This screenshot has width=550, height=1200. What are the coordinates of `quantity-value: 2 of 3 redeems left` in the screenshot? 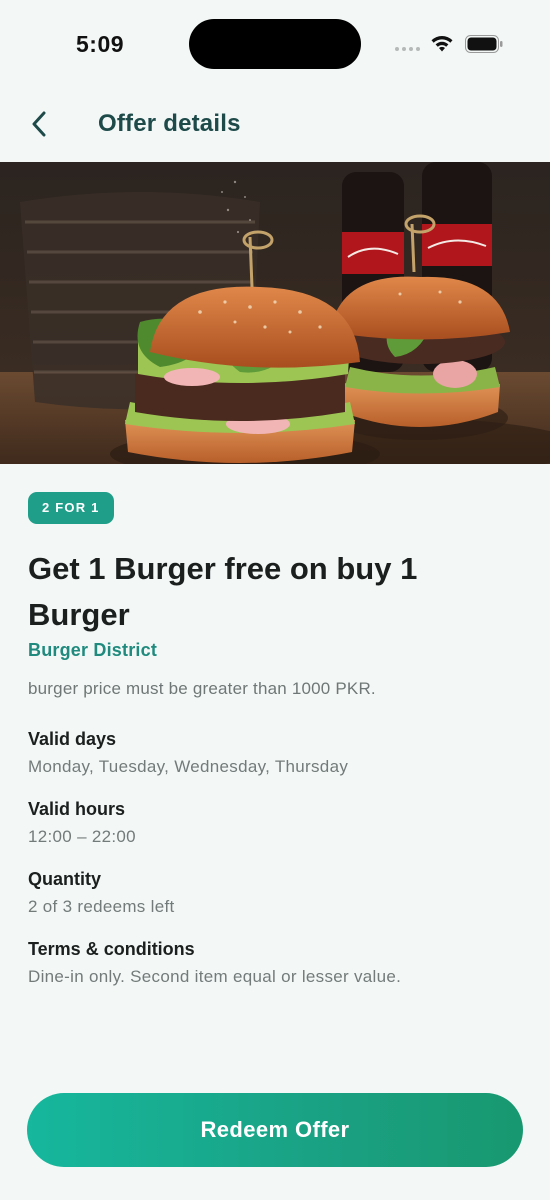 It's located at (101, 906).